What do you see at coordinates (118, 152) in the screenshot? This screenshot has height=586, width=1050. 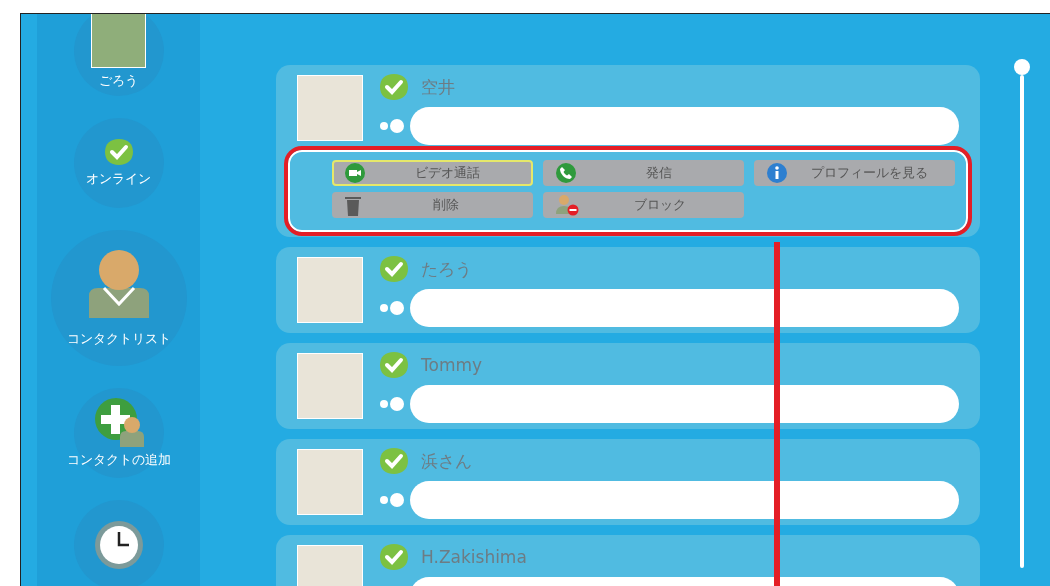 I see `status-check-icon` at bounding box center [118, 152].